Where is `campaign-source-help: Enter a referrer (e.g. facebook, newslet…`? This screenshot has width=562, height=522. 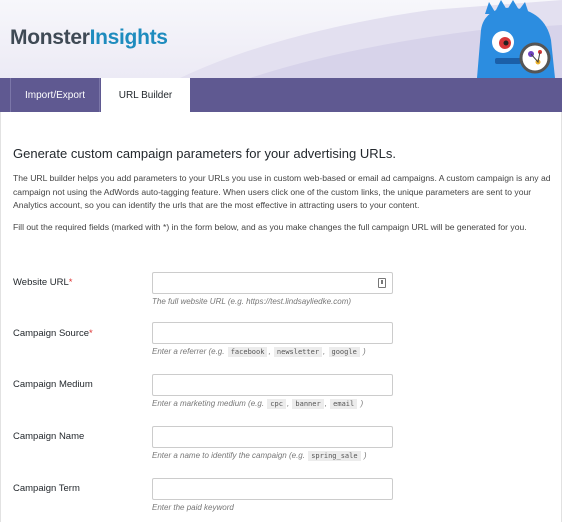
campaign-source-help: Enter a referrer (e.g. facebook, newslet… is located at coordinates (259, 352).